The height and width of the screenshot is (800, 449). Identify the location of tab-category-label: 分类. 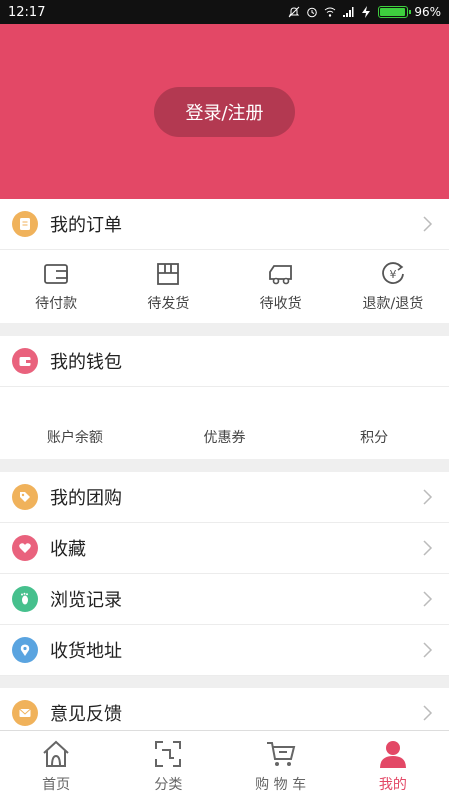
(168, 784).